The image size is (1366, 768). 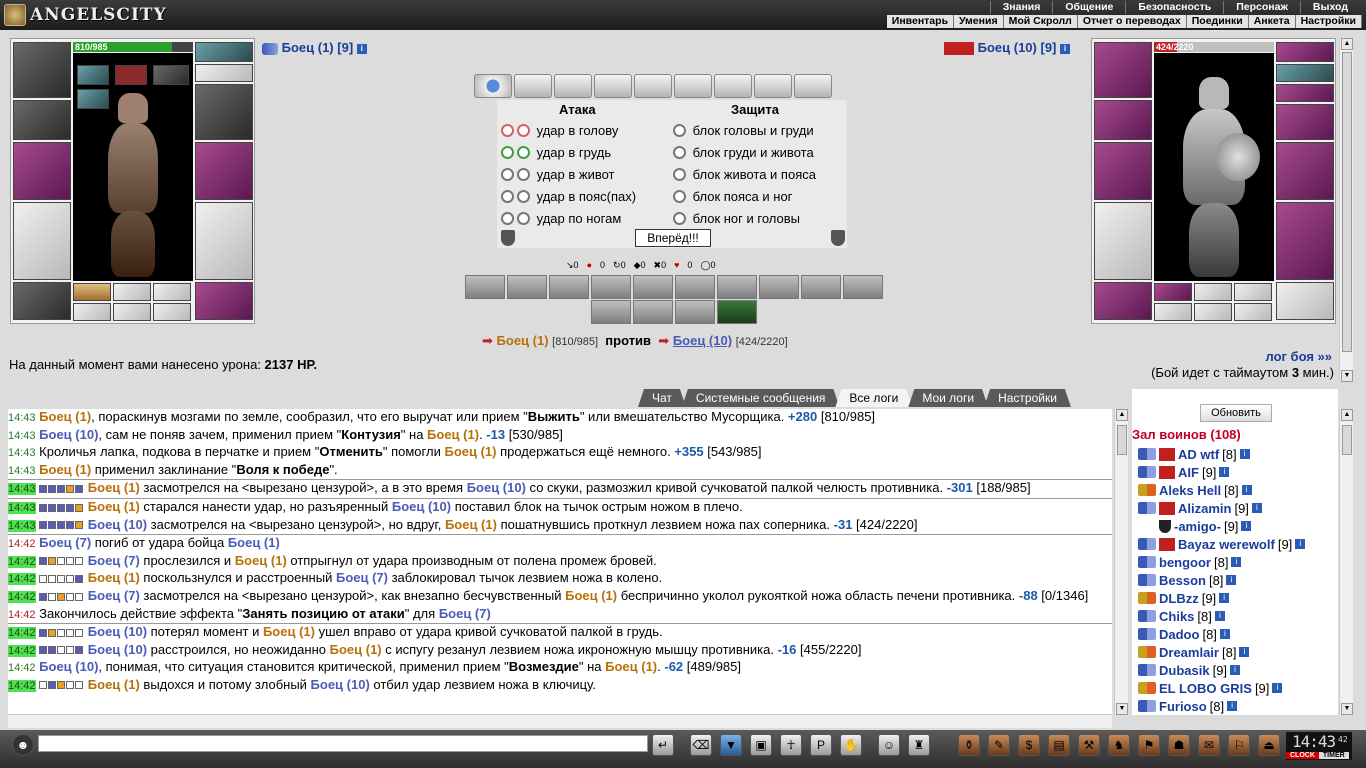 What do you see at coordinates (791, 745) in the screenshot?
I see `fighter-icon: ☥` at bounding box center [791, 745].